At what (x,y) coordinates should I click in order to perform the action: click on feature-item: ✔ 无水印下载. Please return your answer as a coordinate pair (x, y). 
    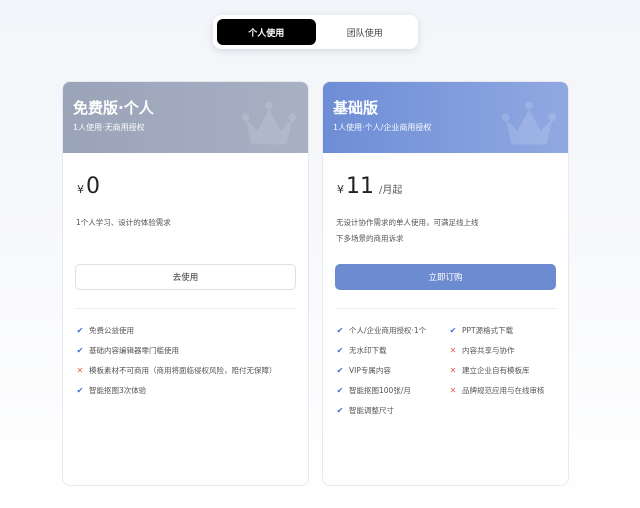
    Looking at the image, I should click on (361, 350).